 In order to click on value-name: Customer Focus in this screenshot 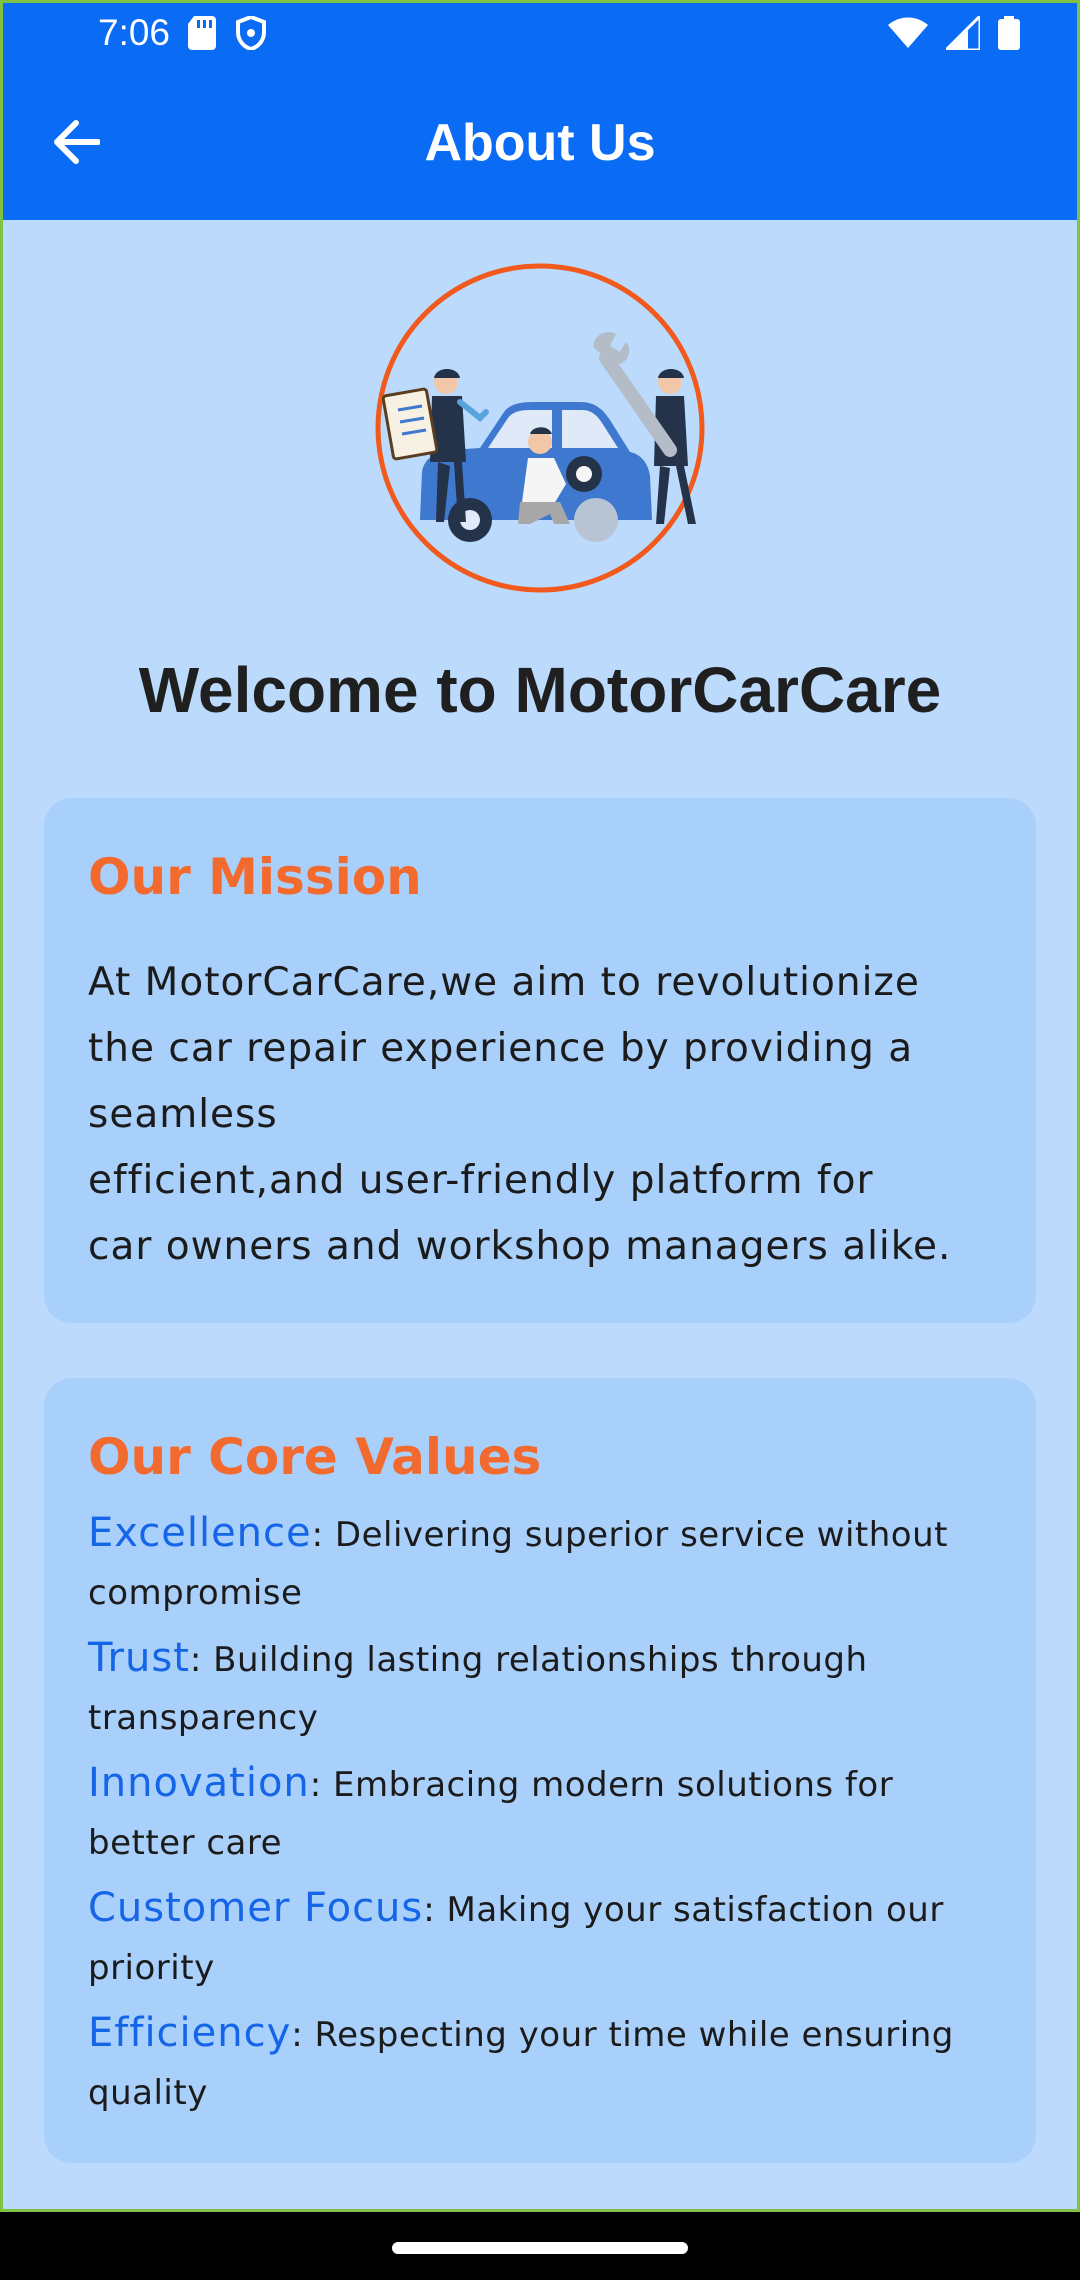, I will do `click(256, 1908)`.